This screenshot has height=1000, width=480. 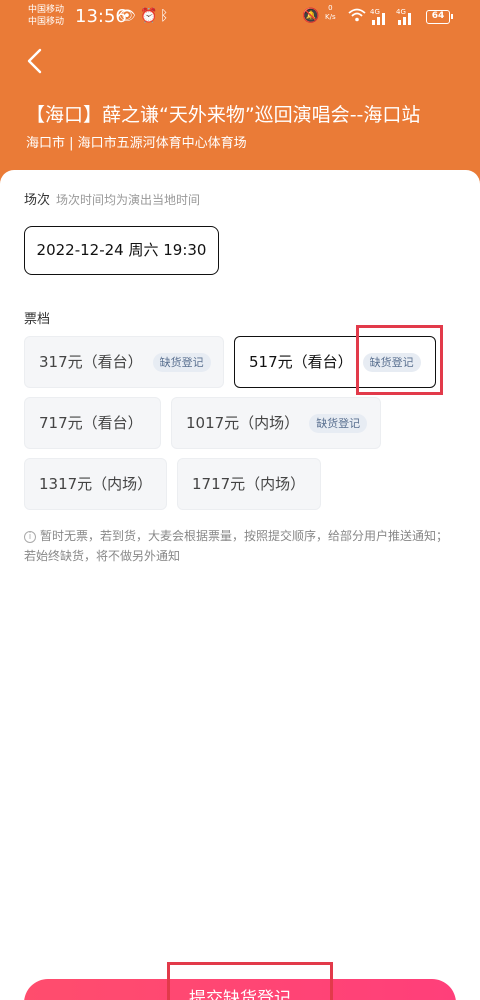 What do you see at coordinates (127, 16) in the screenshot?
I see `eye-icon: 👁` at bounding box center [127, 16].